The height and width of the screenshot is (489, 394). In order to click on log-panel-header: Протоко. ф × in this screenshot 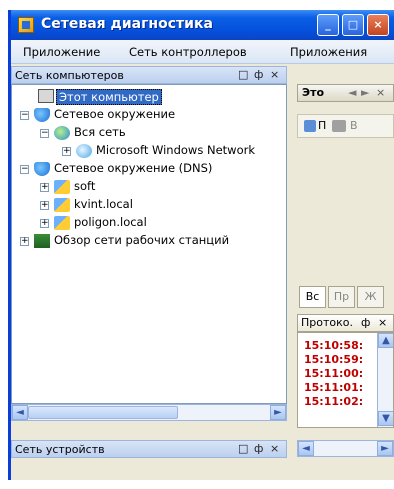, I will do `click(345, 323)`.